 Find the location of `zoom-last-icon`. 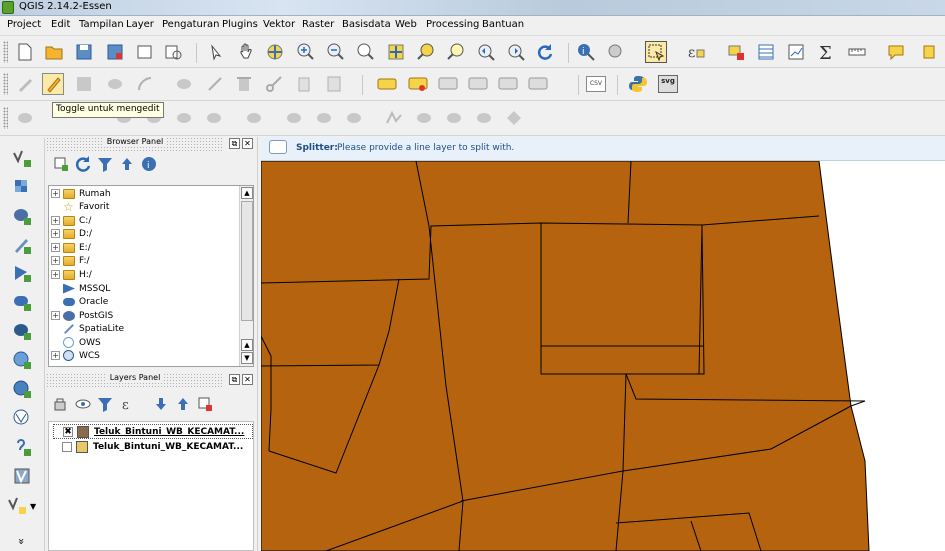

zoom-last-icon is located at coordinates (486, 52).